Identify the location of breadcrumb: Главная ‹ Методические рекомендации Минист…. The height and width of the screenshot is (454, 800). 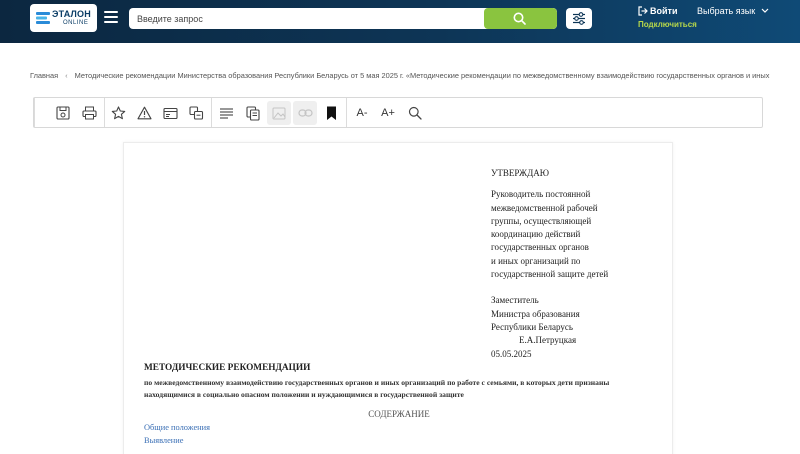
(400, 75).